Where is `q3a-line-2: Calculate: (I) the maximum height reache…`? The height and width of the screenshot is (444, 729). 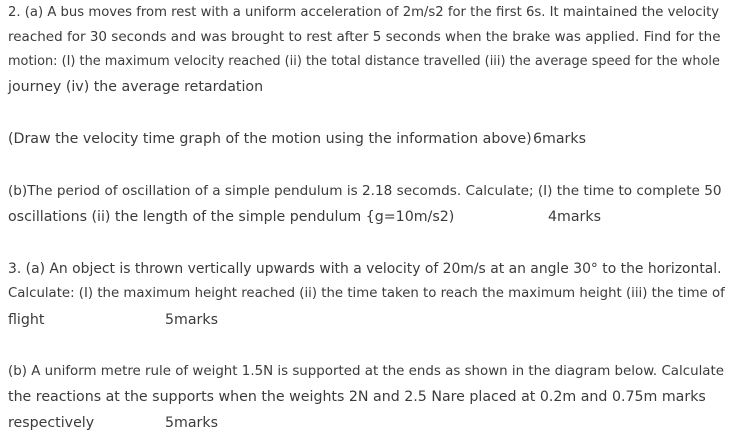
q3a-line-2: Calculate: (I) the maximum height reache… is located at coordinates (366, 293).